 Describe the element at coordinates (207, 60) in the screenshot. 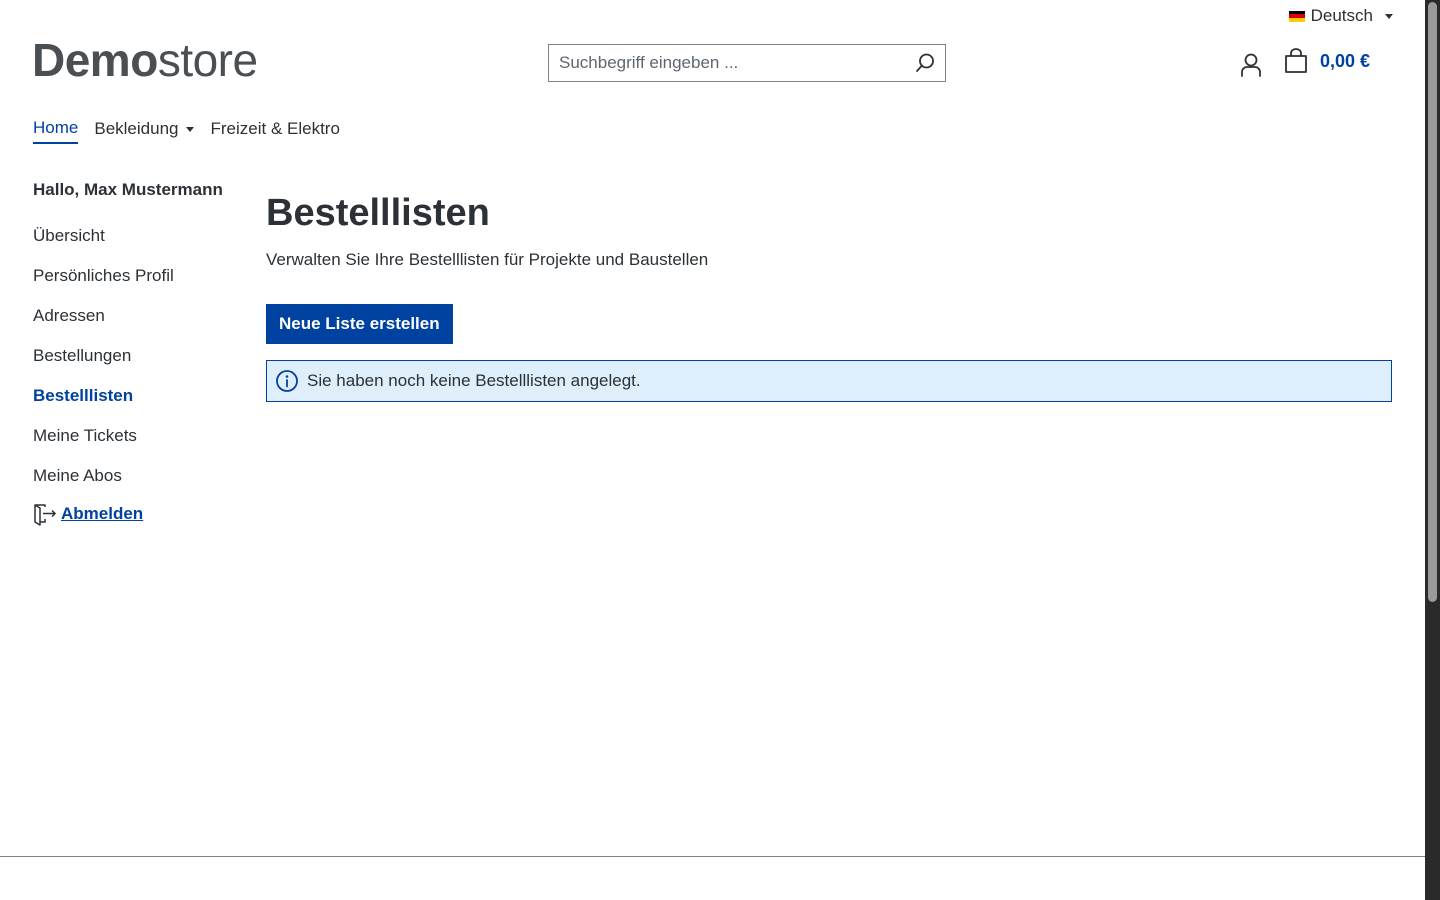

I see `logo-text-light: store` at that location.